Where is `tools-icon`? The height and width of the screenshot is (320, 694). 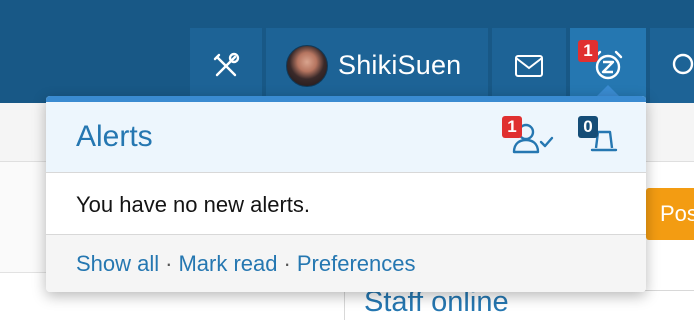 tools-icon is located at coordinates (226, 64).